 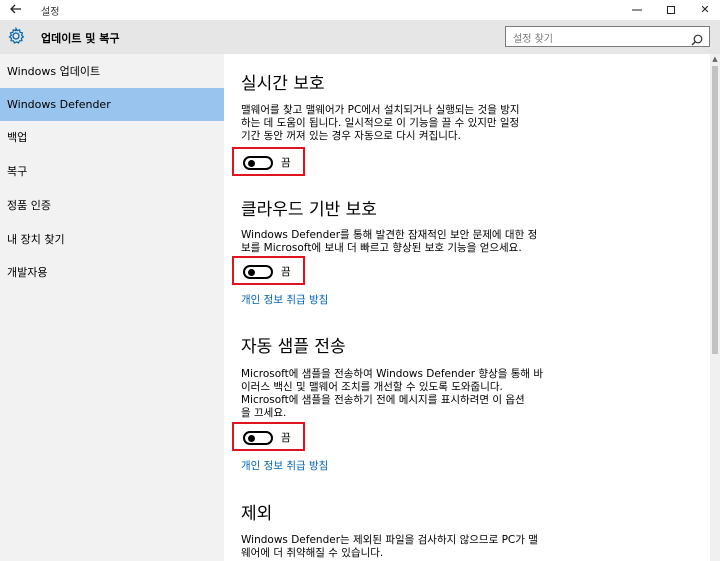 What do you see at coordinates (112, 171) in the screenshot?
I see `sidebar-item-recovery: 복구` at bounding box center [112, 171].